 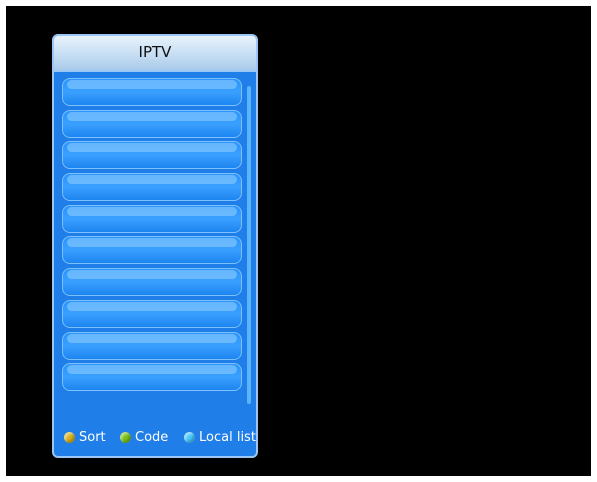 I want to click on yellow-button-icon, so click(x=69, y=437).